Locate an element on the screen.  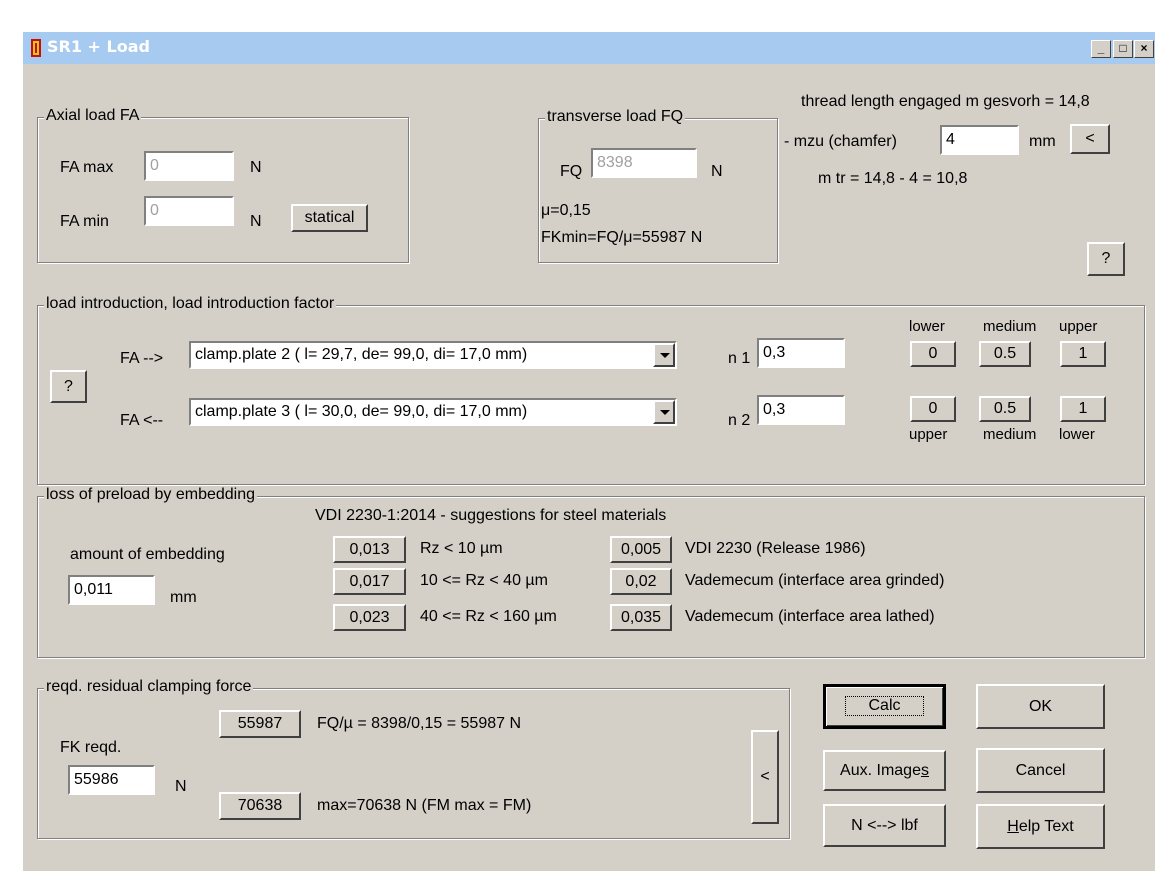
n2-lower-button: 1 is located at coordinates (1083, 409).